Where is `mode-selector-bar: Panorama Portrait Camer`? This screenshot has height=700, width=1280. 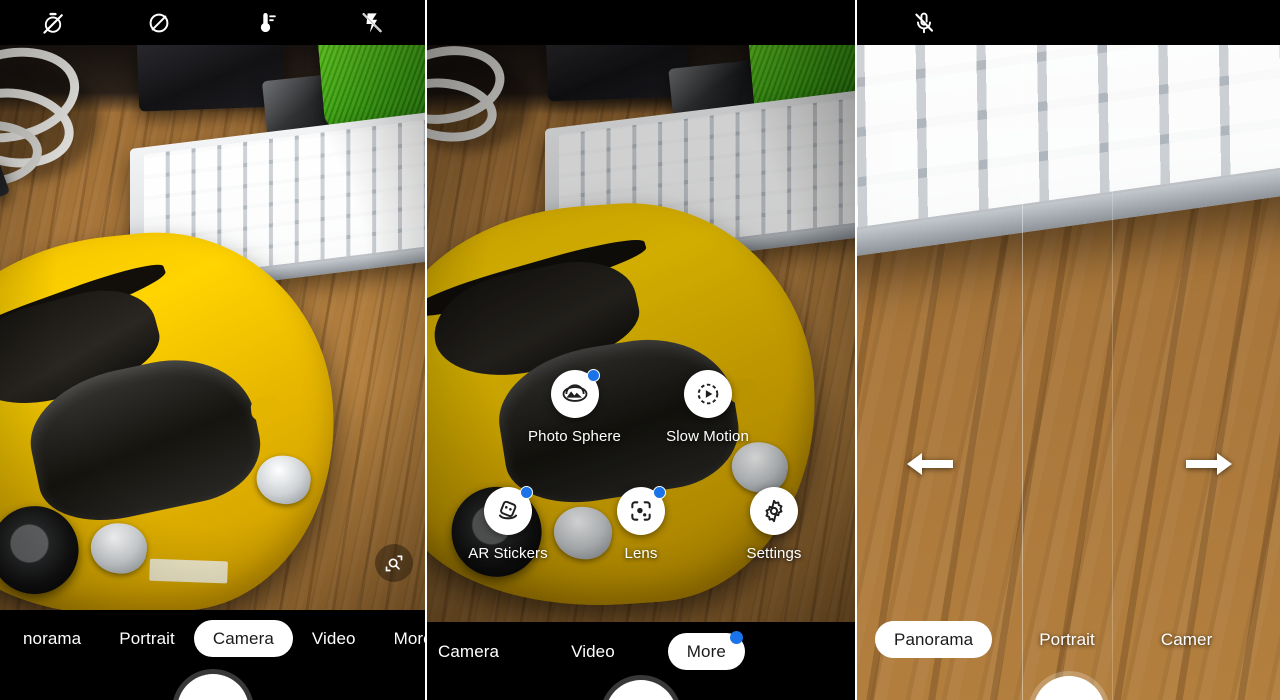
mode-selector-bar: Panorama Portrait Camer is located at coordinates (1068, 655).